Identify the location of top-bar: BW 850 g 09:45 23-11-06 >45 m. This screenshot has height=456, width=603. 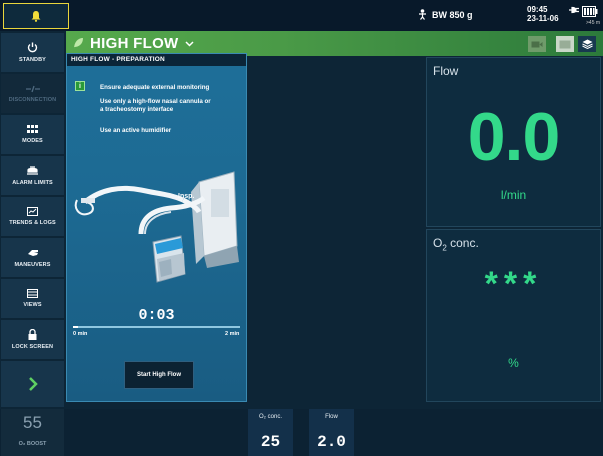
(301, 15).